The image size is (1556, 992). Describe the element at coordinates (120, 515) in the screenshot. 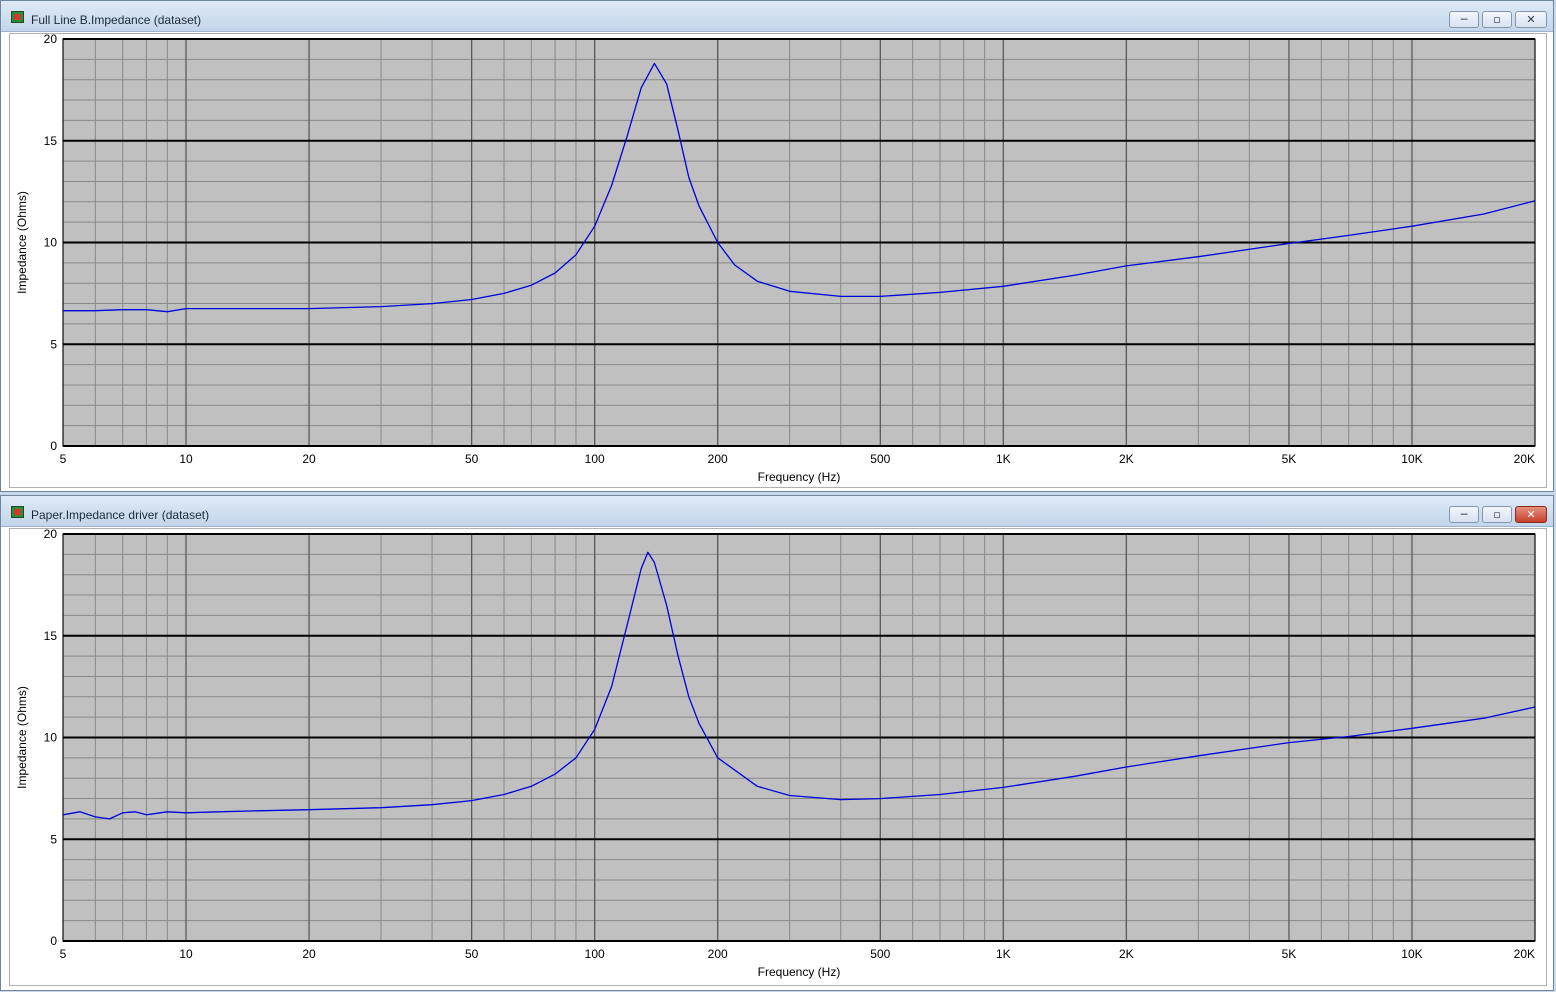

I see `window-title: Paper.Impedance driver (dataset)` at that location.